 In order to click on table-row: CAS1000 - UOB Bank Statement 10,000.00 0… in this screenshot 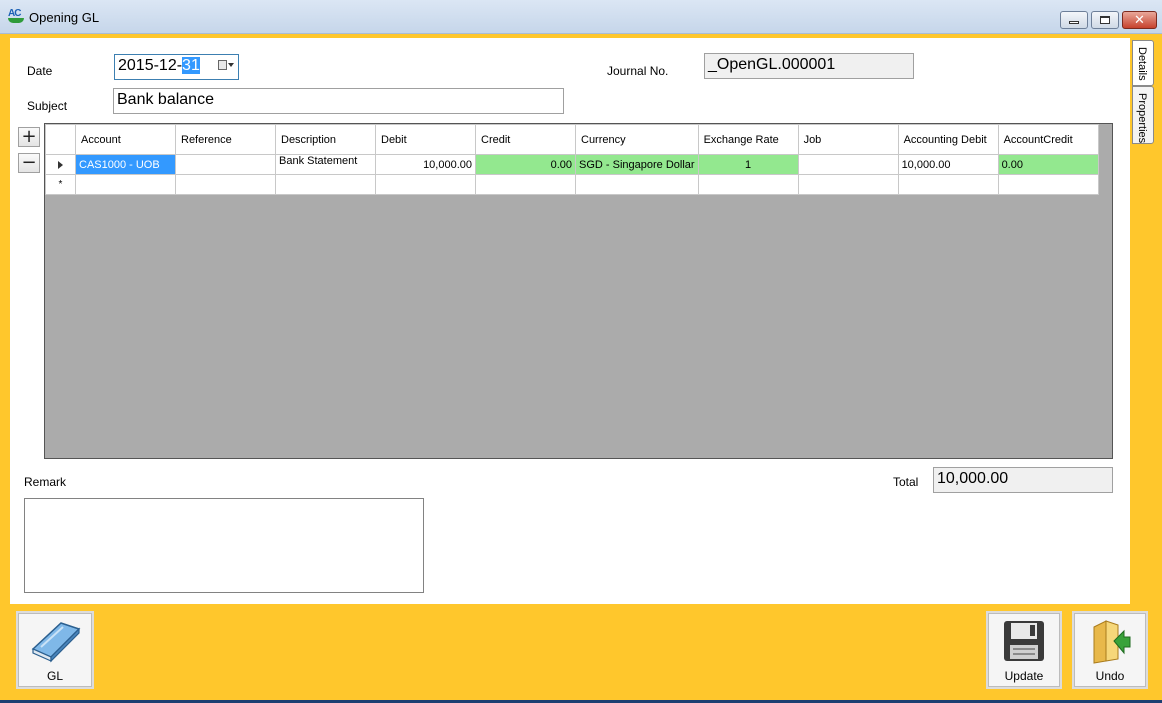, I will do `click(572, 164)`.